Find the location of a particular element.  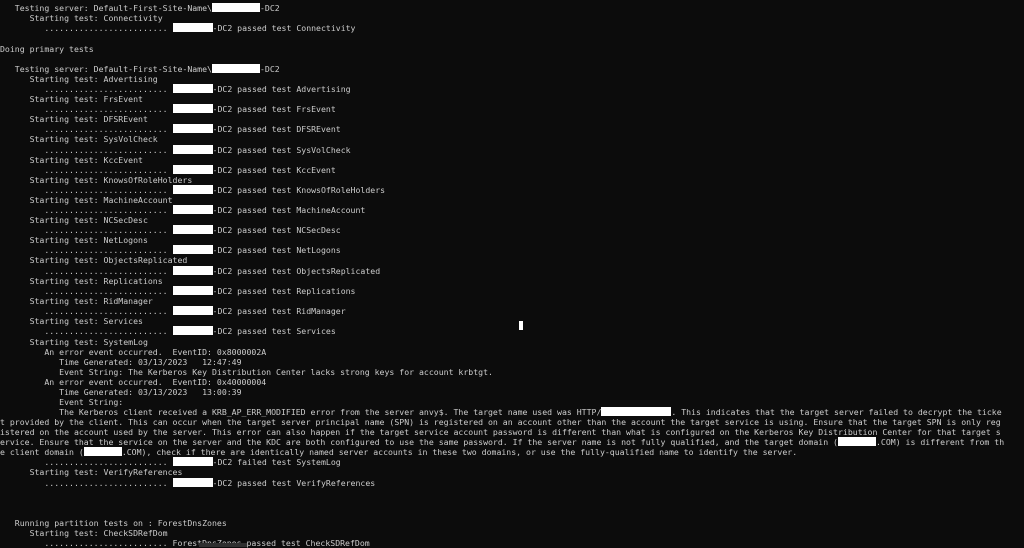

console-text: -DC2 passed test KnowsOfRoleHolders is located at coordinates (299, 190).